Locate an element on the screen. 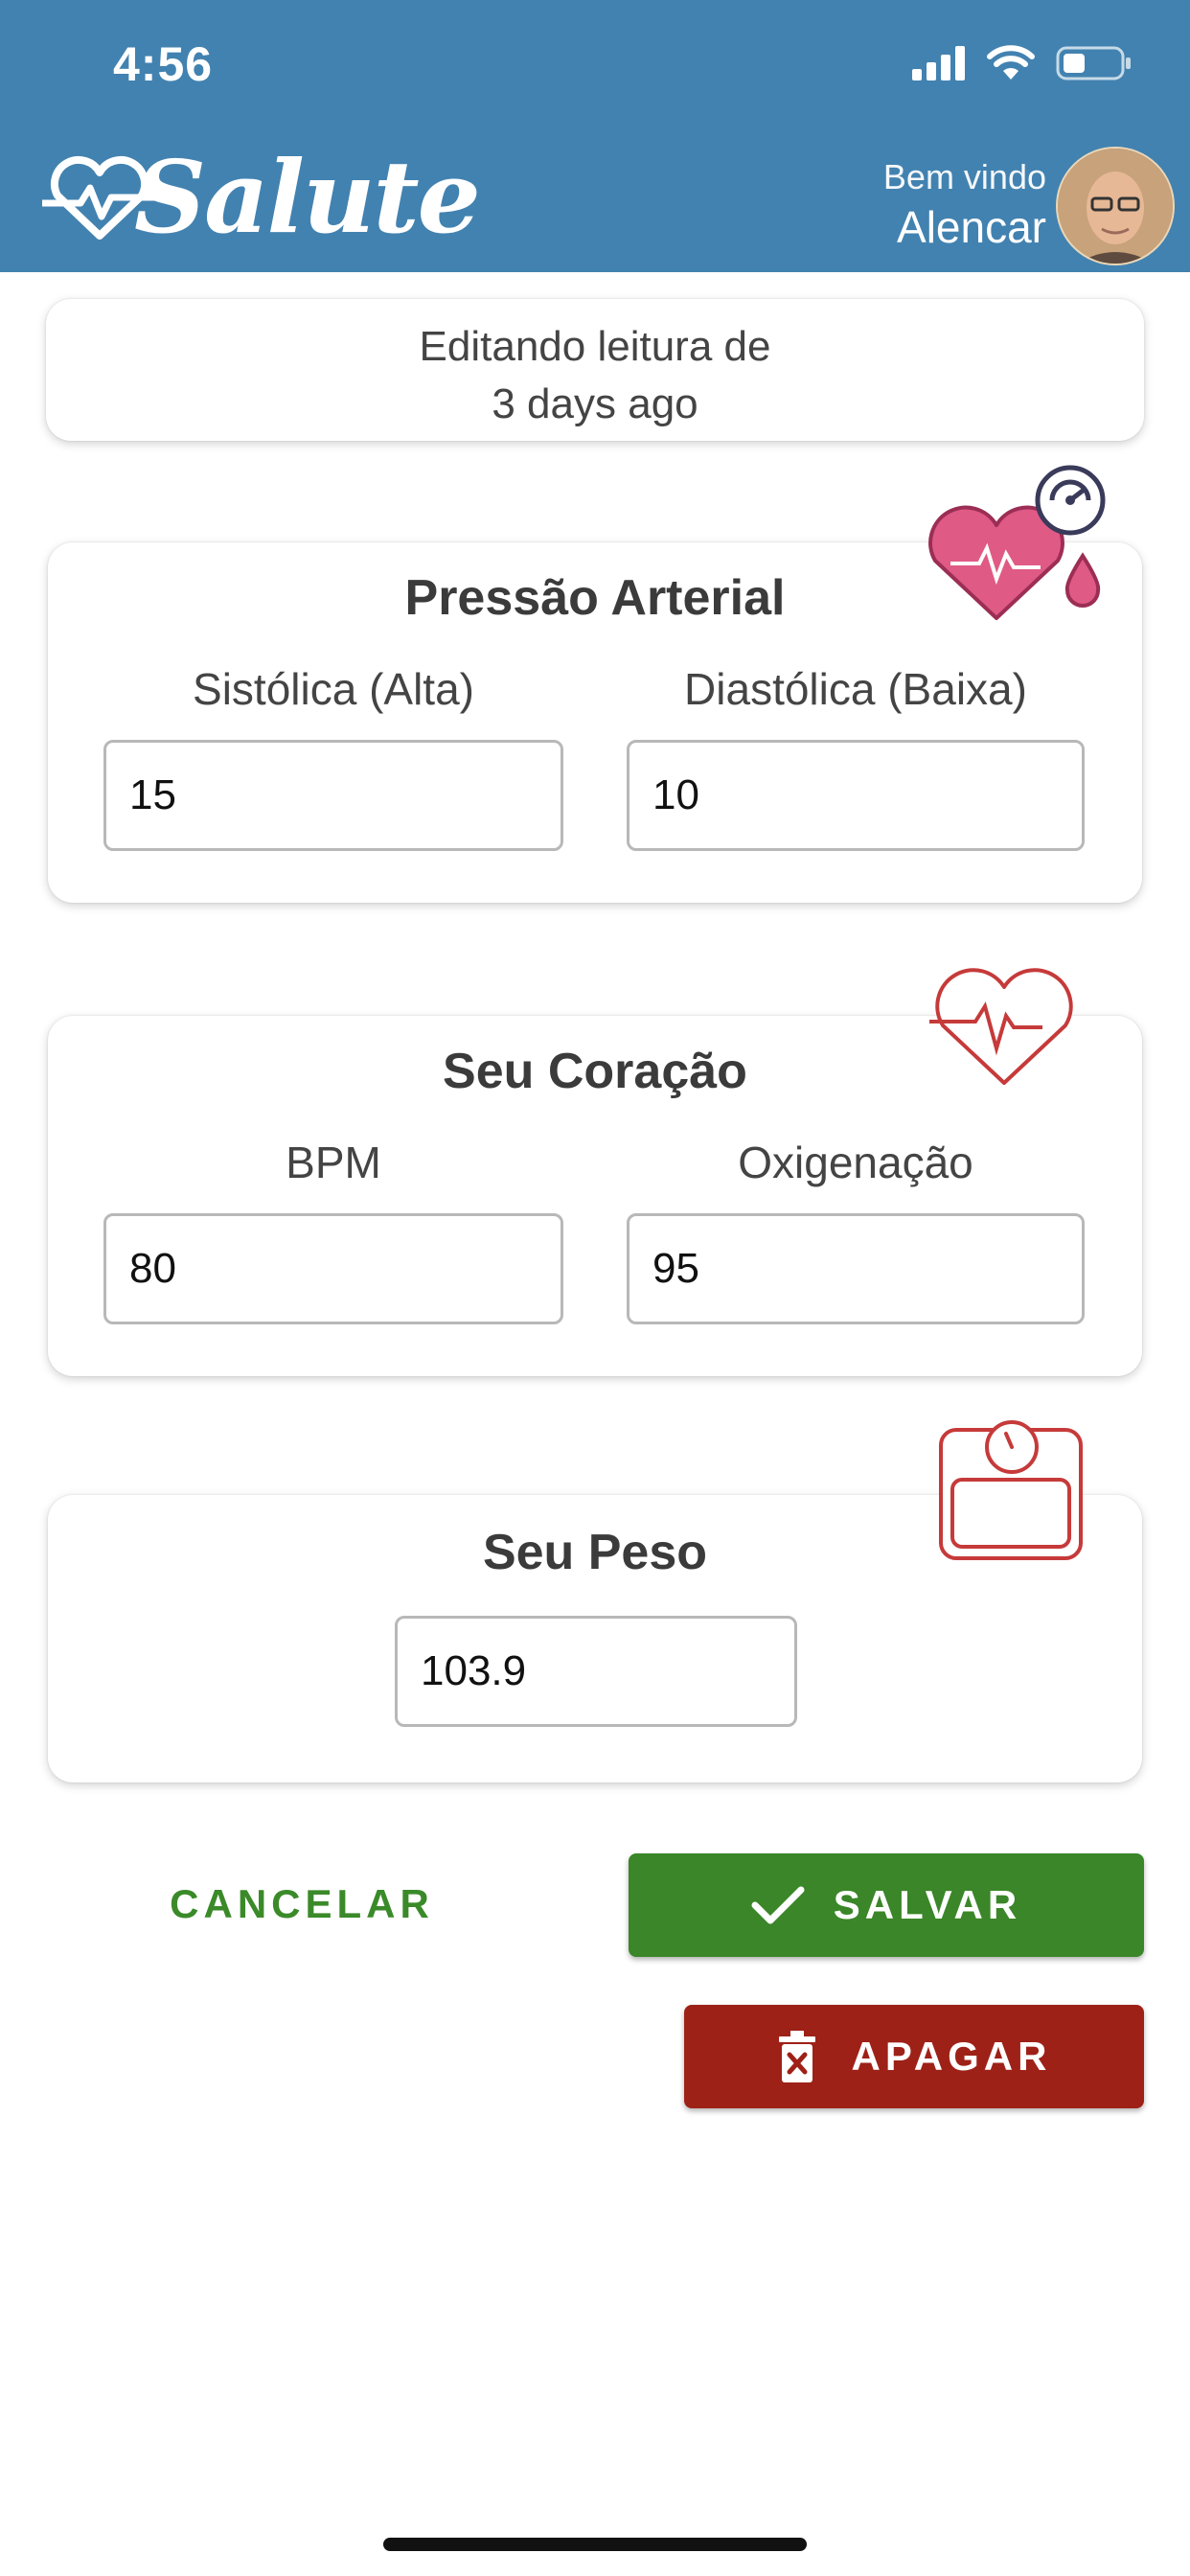 Image resolution: width=1190 pixels, height=2576 pixels. bpm-input is located at coordinates (333, 1268).